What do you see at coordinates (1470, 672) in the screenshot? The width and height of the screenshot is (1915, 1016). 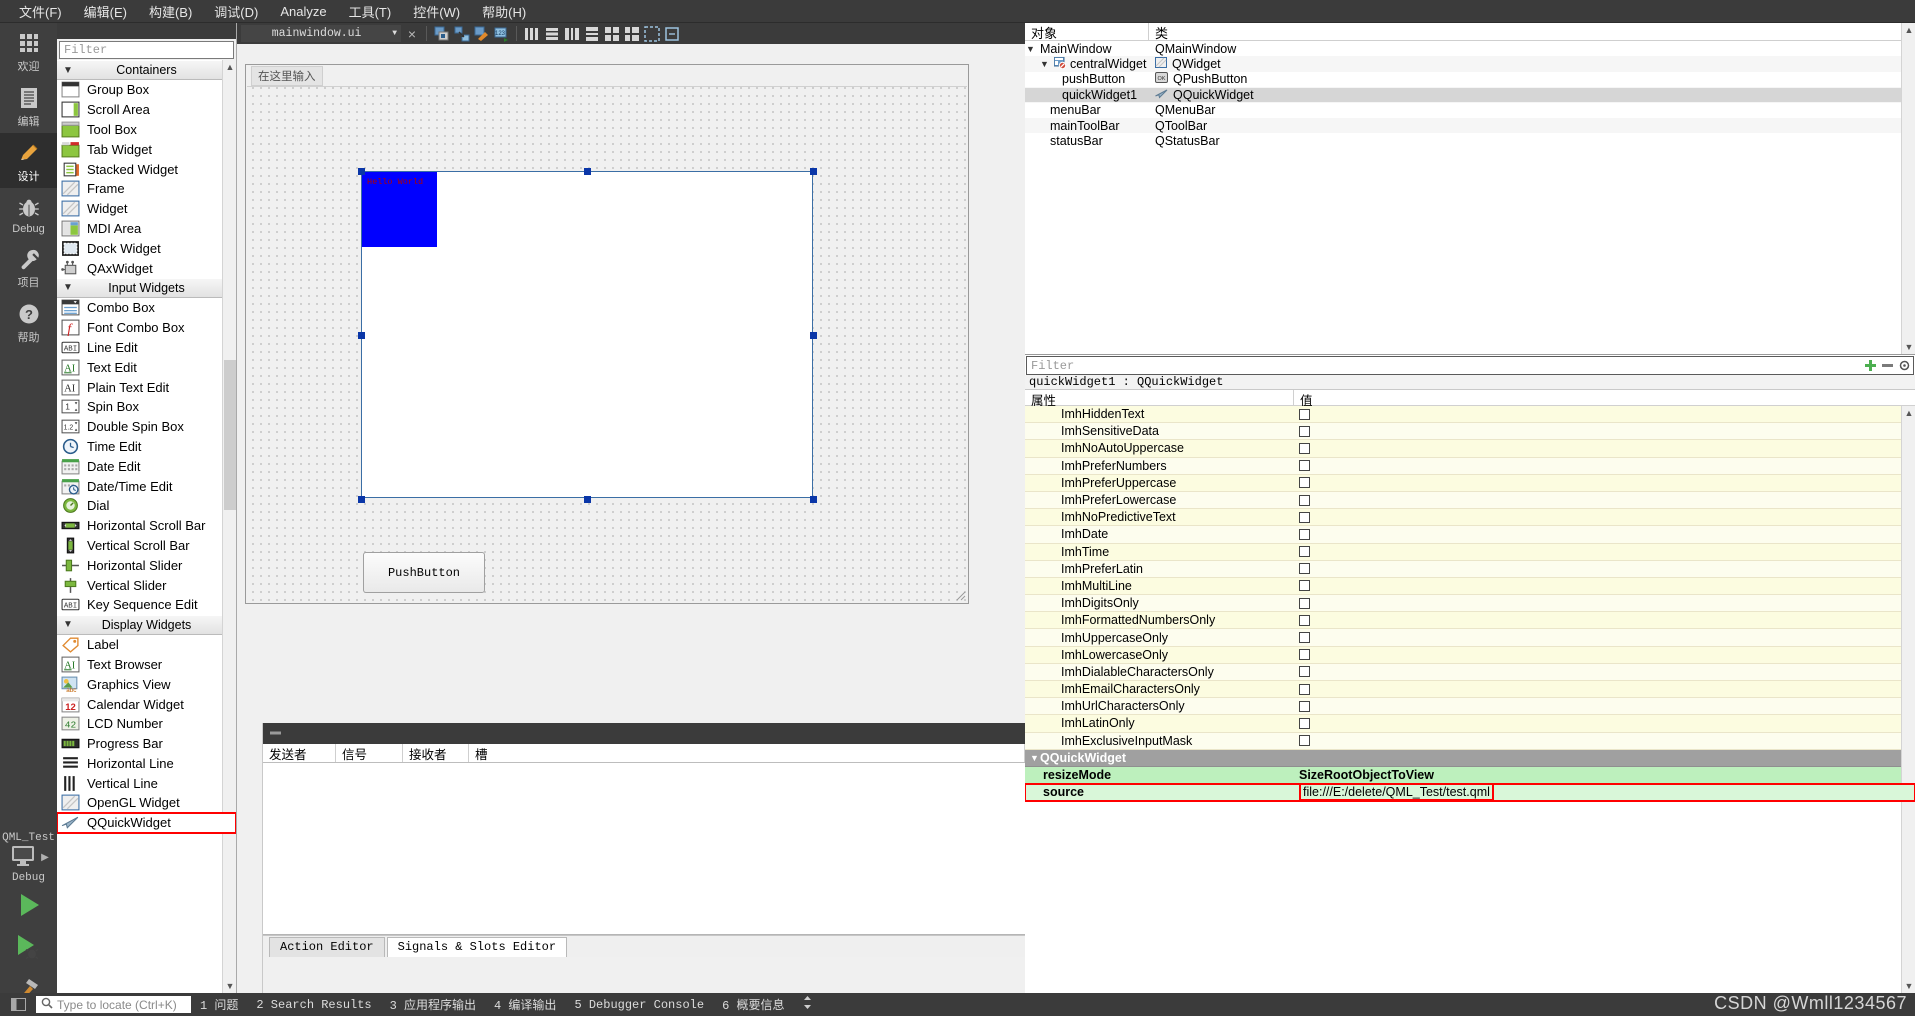 I see `property-row: ImhDialableCharactersOnly` at bounding box center [1470, 672].